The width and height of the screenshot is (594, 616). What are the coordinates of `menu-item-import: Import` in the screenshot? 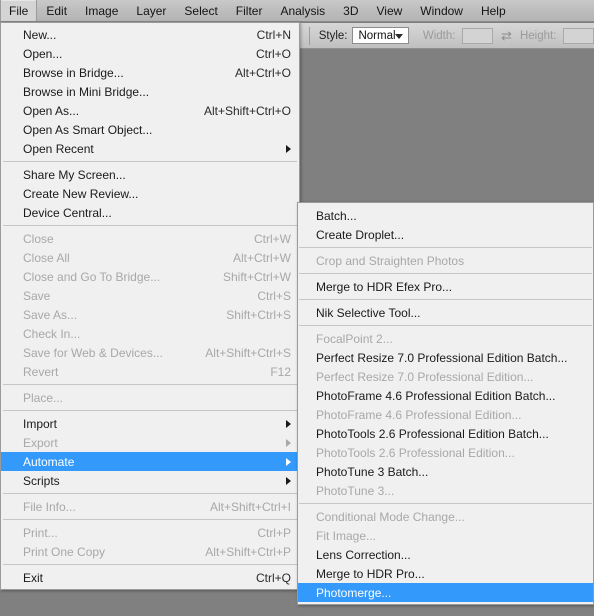 It's located at (150, 423).